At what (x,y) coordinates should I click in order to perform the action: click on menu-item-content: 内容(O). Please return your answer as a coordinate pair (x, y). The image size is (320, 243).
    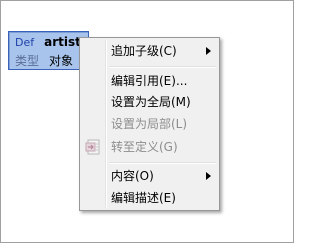
    Looking at the image, I should click on (149, 176).